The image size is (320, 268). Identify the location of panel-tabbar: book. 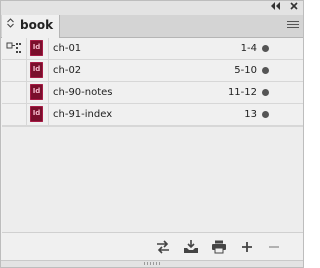
(152, 26).